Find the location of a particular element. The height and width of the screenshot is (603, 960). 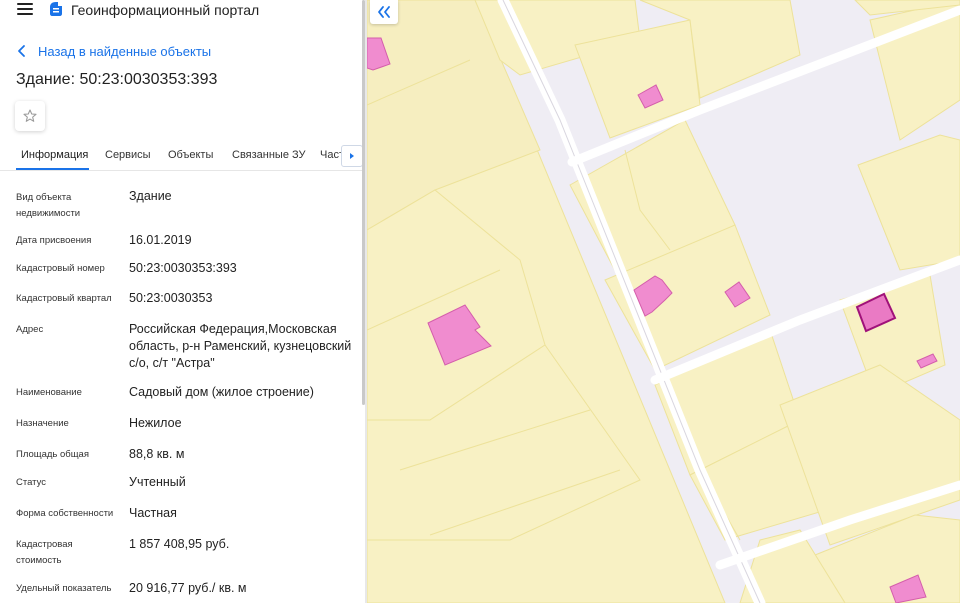

chevron-left-icon is located at coordinates (21, 51).